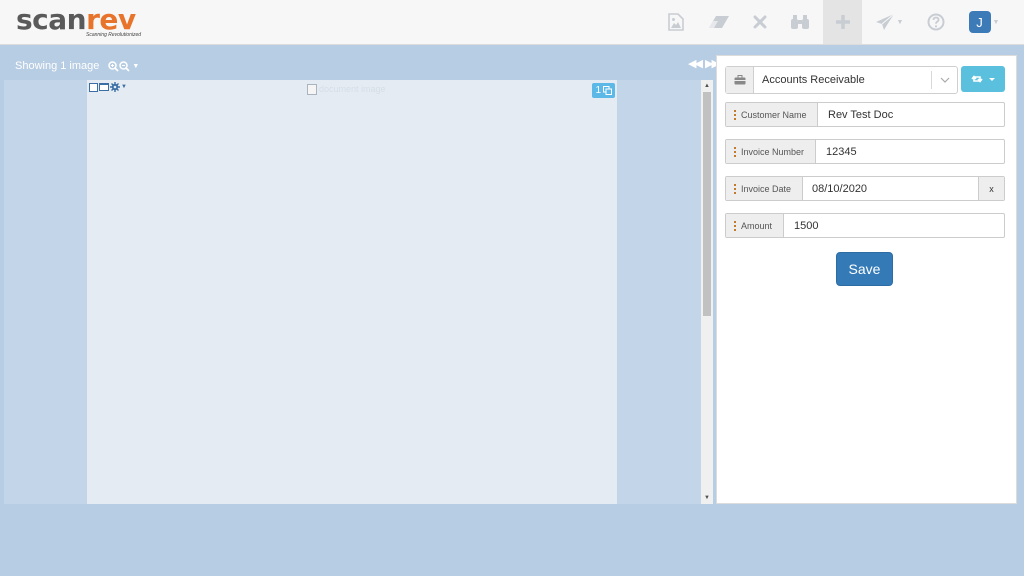 This screenshot has width=1024, height=576. What do you see at coordinates (911, 114) in the screenshot?
I see `customer-name-input` at bounding box center [911, 114].